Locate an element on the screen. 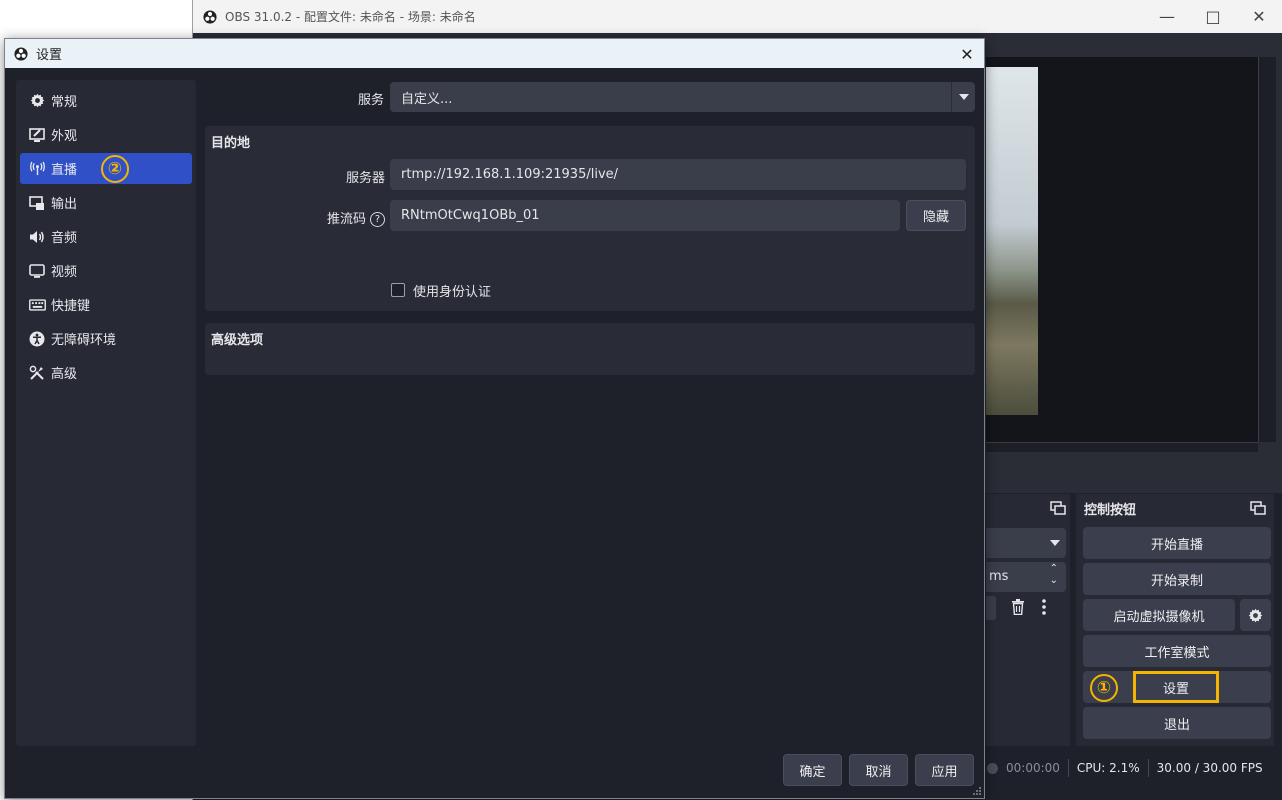 The image size is (1282, 800). resize-grip-icon is located at coordinates (977, 791).